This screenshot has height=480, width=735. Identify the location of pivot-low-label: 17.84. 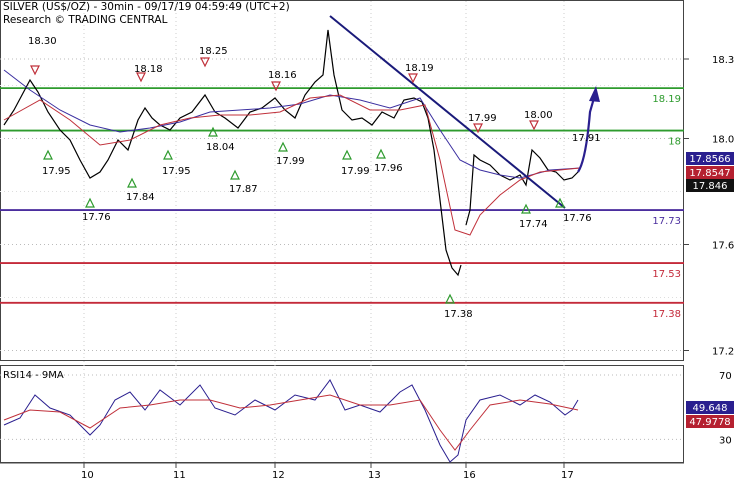
(140, 197).